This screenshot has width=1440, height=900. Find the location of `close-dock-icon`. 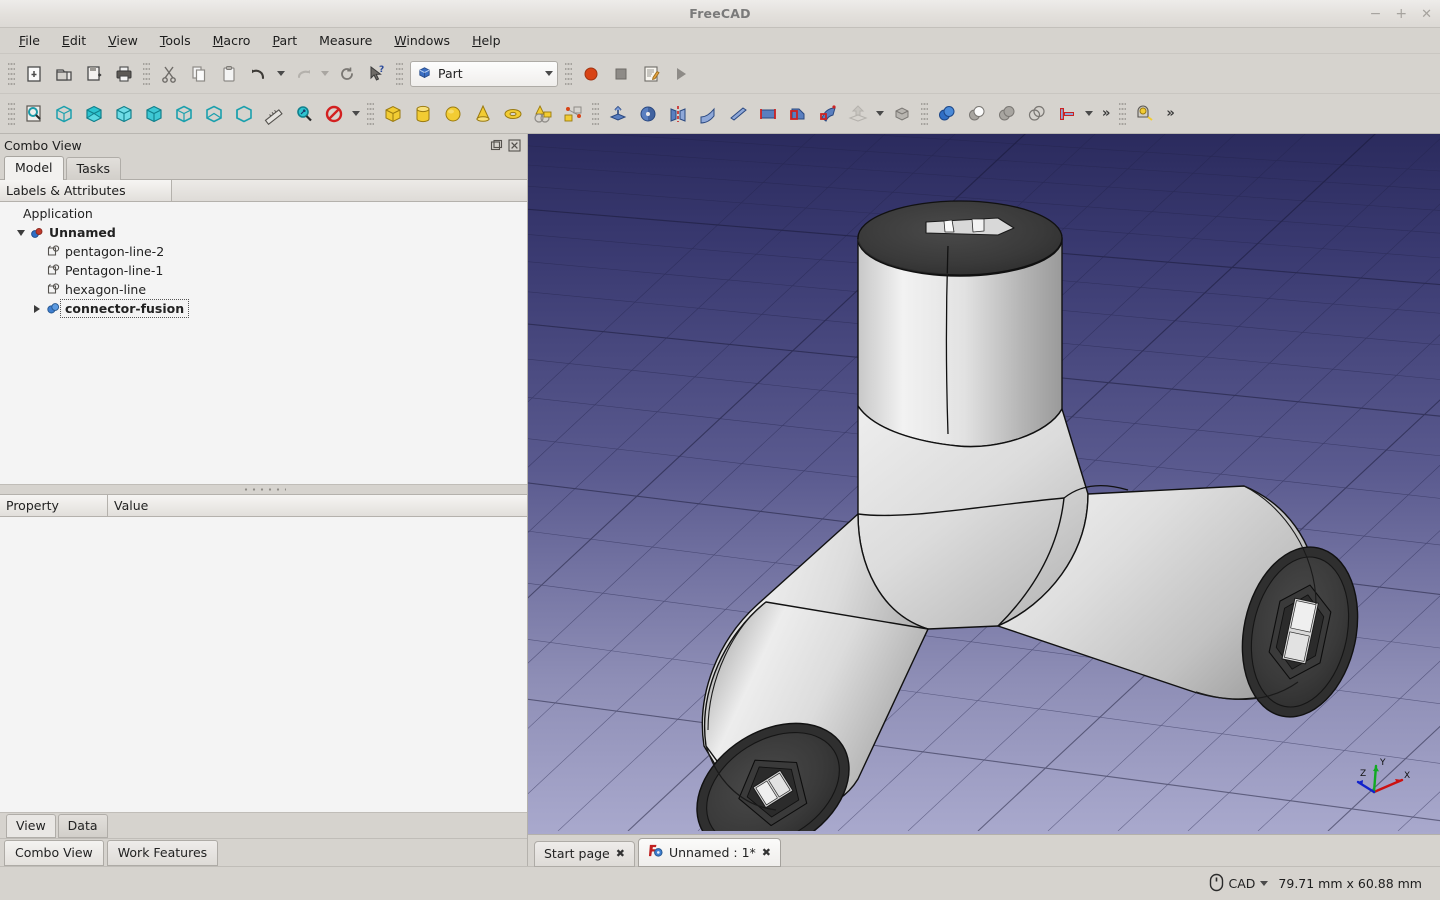

close-dock-icon is located at coordinates (514, 145).